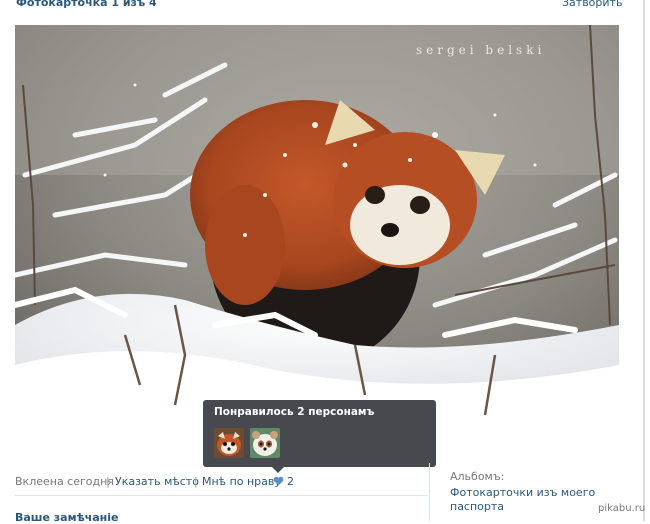 The height and width of the screenshot is (524, 650). I want to click on like-count: 2, so click(290, 481).